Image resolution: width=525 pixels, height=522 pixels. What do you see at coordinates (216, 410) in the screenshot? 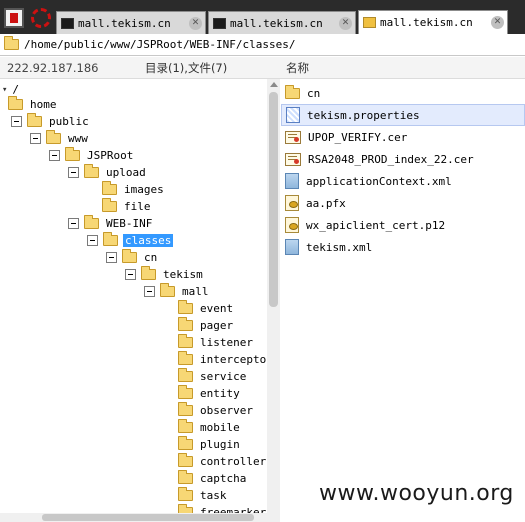
I see `tree-item: observer` at bounding box center [216, 410].